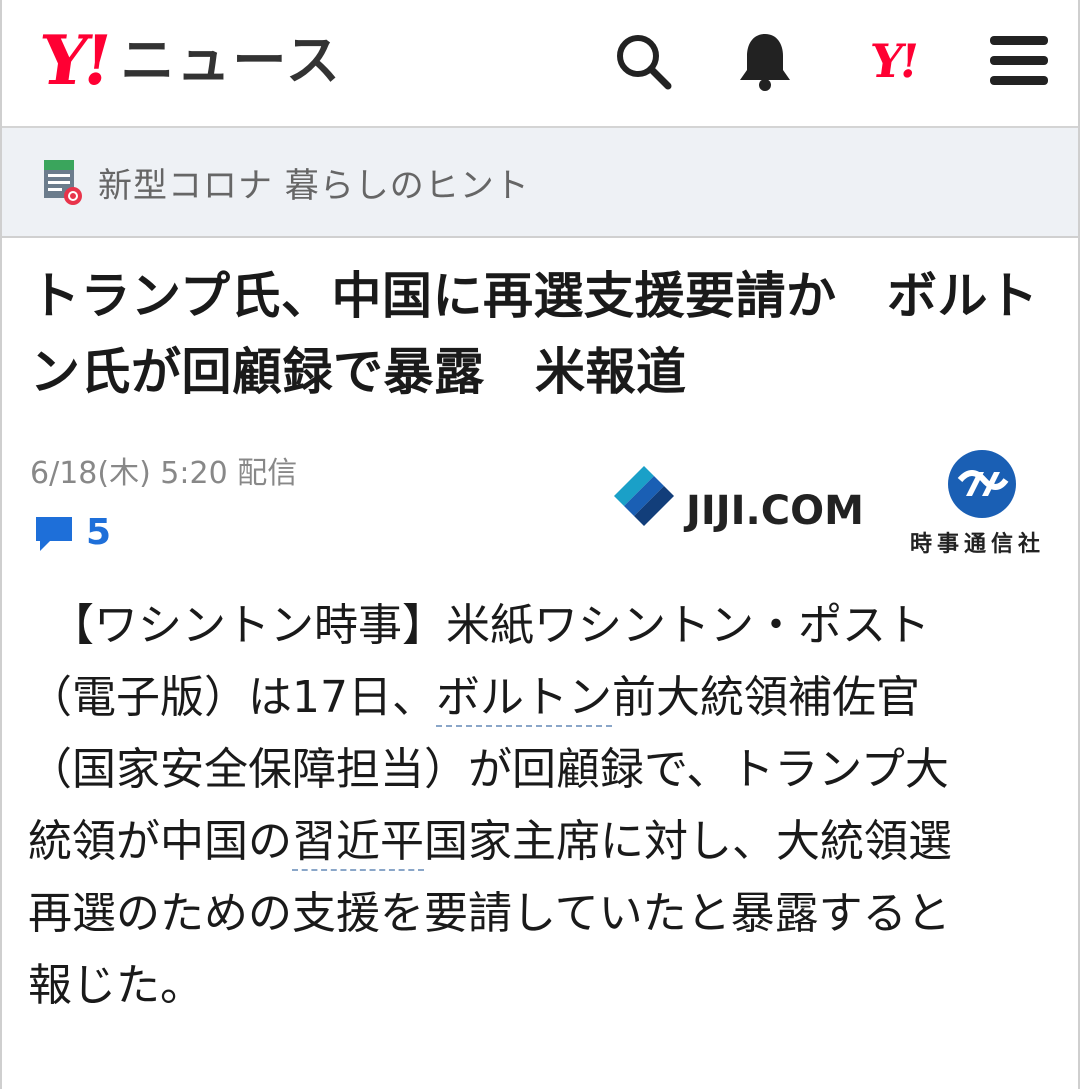 The width and height of the screenshot is (1080, 1089). I want to click on body-line: （電子版）は17日、ボルトン前大統領補佐官, so click(543, 698).